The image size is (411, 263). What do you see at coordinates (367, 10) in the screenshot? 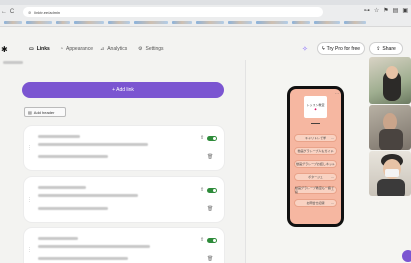
I see `key-icon: ⊶` at bounding box center [367, 10].